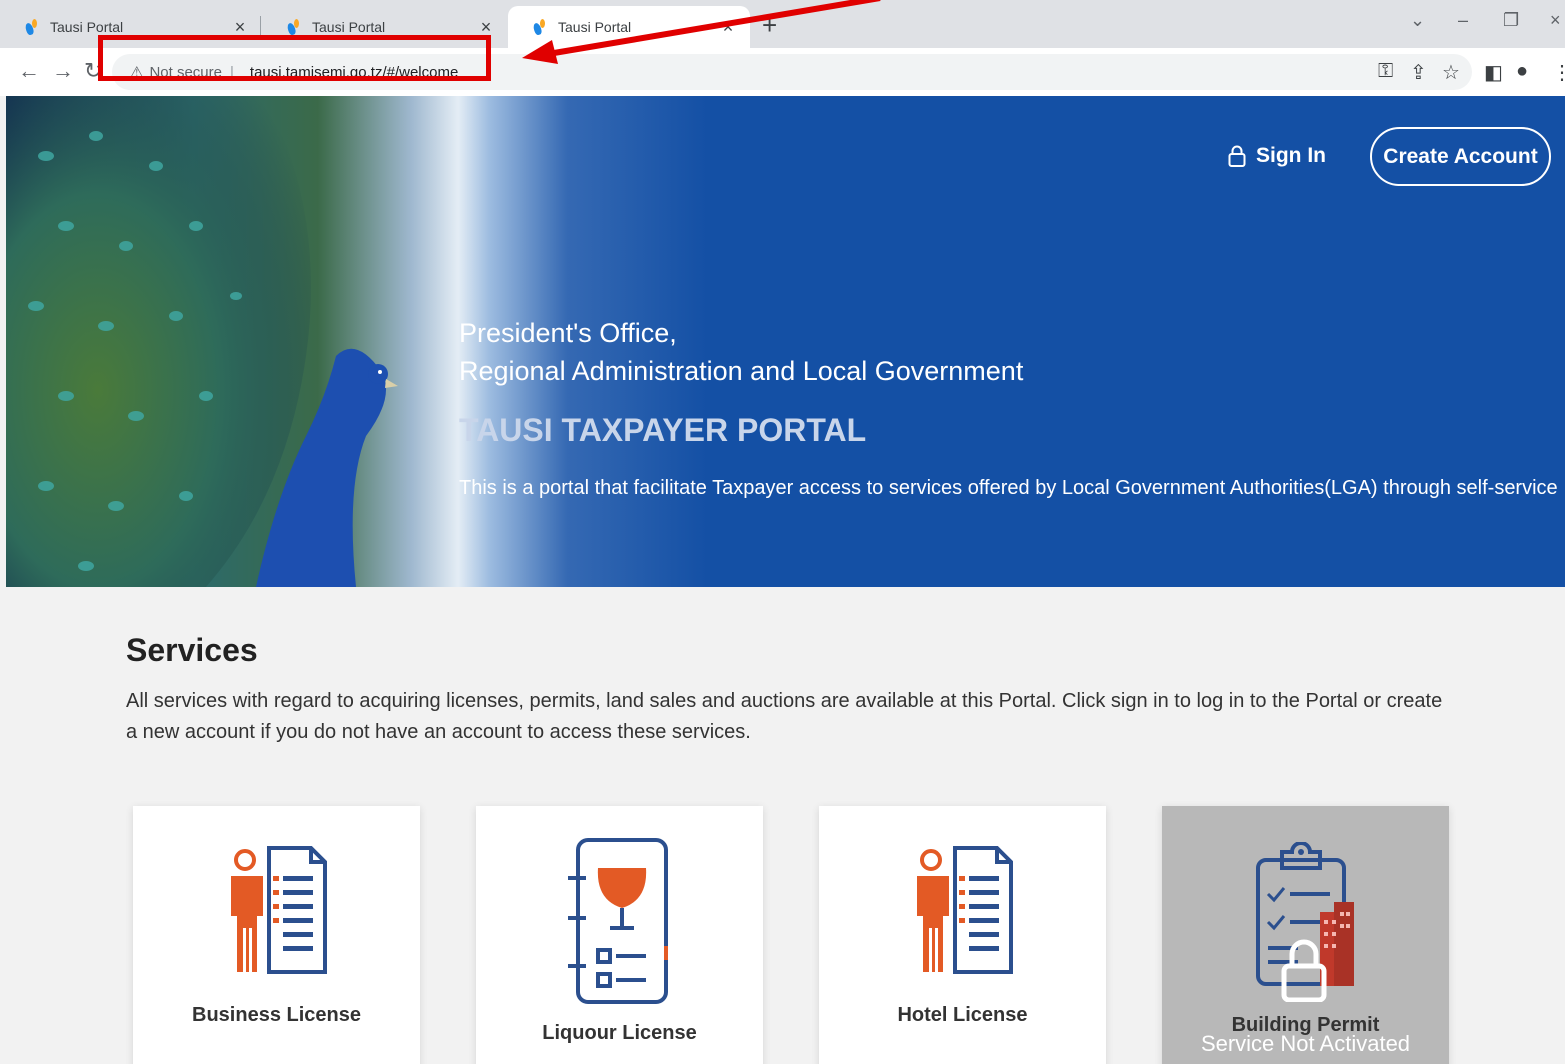 This screenshot has width=1565, height=1064. What do you see at coordinates (29, 71) in the screenshot?
I see `back-arrow-icon: ←` at bounding box center [29, 71].